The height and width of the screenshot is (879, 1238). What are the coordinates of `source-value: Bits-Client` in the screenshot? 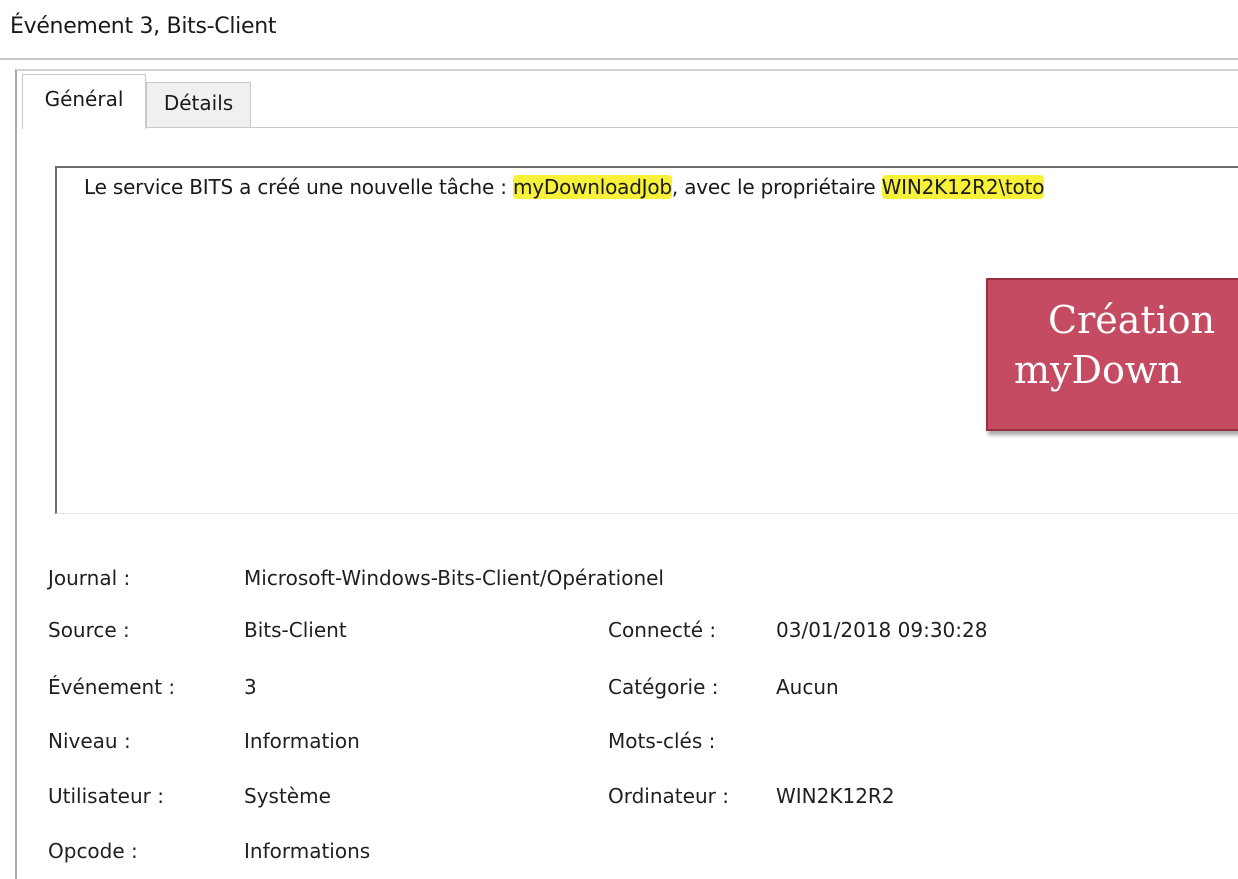 It's located at (295, 630).